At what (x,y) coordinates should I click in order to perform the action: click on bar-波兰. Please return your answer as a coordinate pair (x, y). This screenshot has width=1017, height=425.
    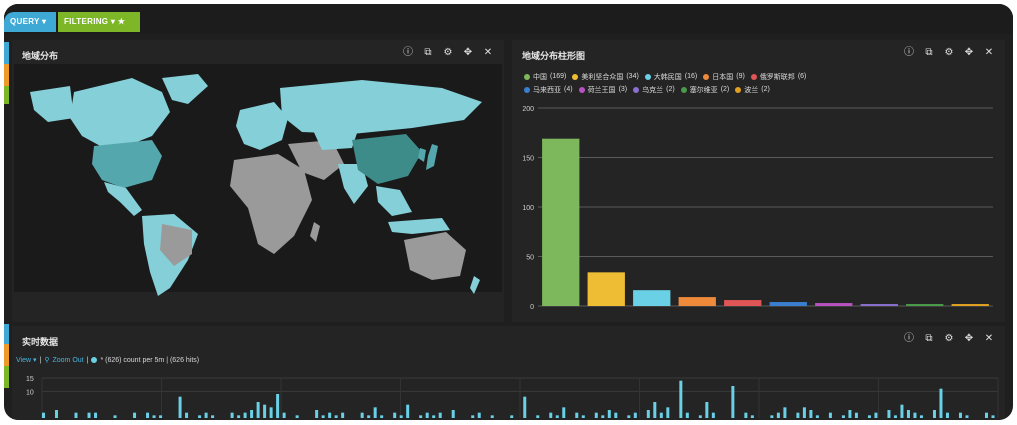
    Looking at the image, I should click on (970, 305).